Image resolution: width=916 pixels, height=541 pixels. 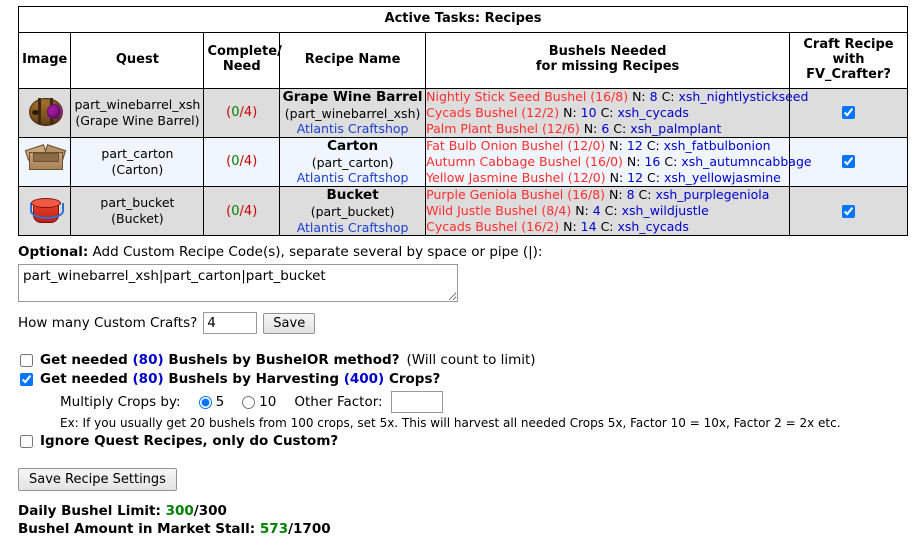 I want to click on quest-code: part_winebarrel_xsh, so click(x=137, y=105).